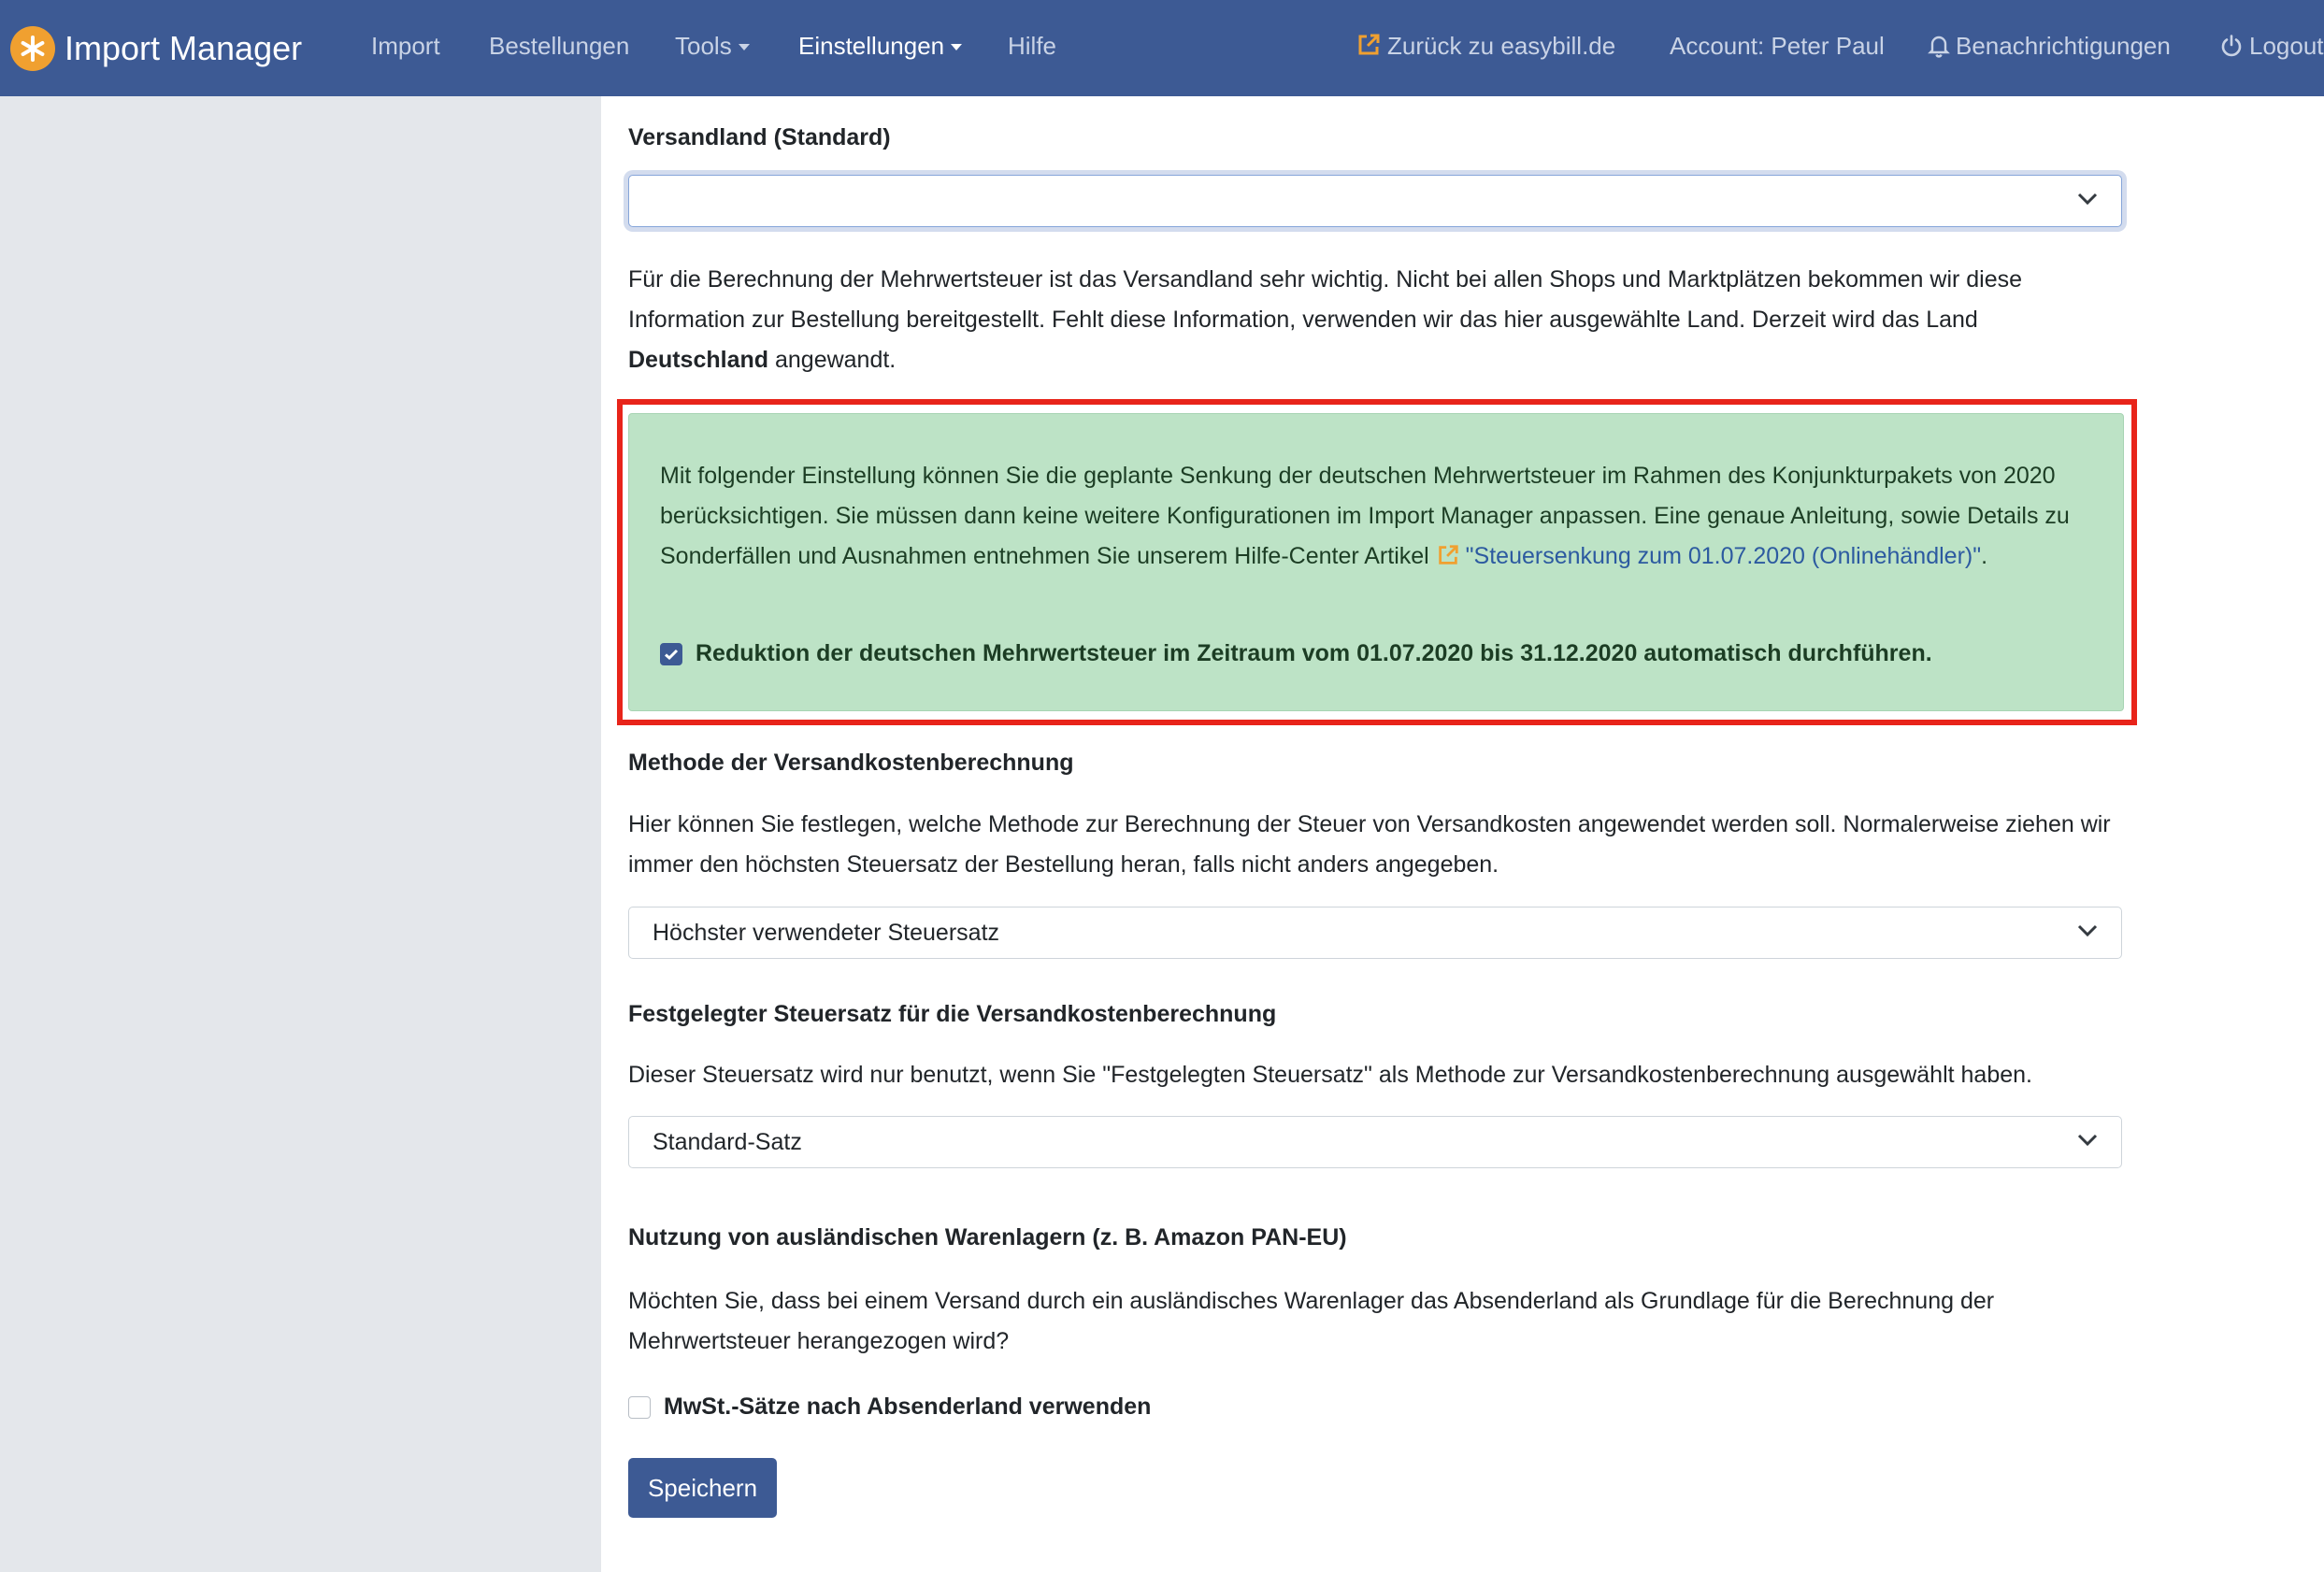 Image resolution: width=2324 pixels, height=1572 pixels. What do you see at coordinates (702, 1488) in the screenshot?
I see `save-button: Speichern` at bounding box center [702, 1488].